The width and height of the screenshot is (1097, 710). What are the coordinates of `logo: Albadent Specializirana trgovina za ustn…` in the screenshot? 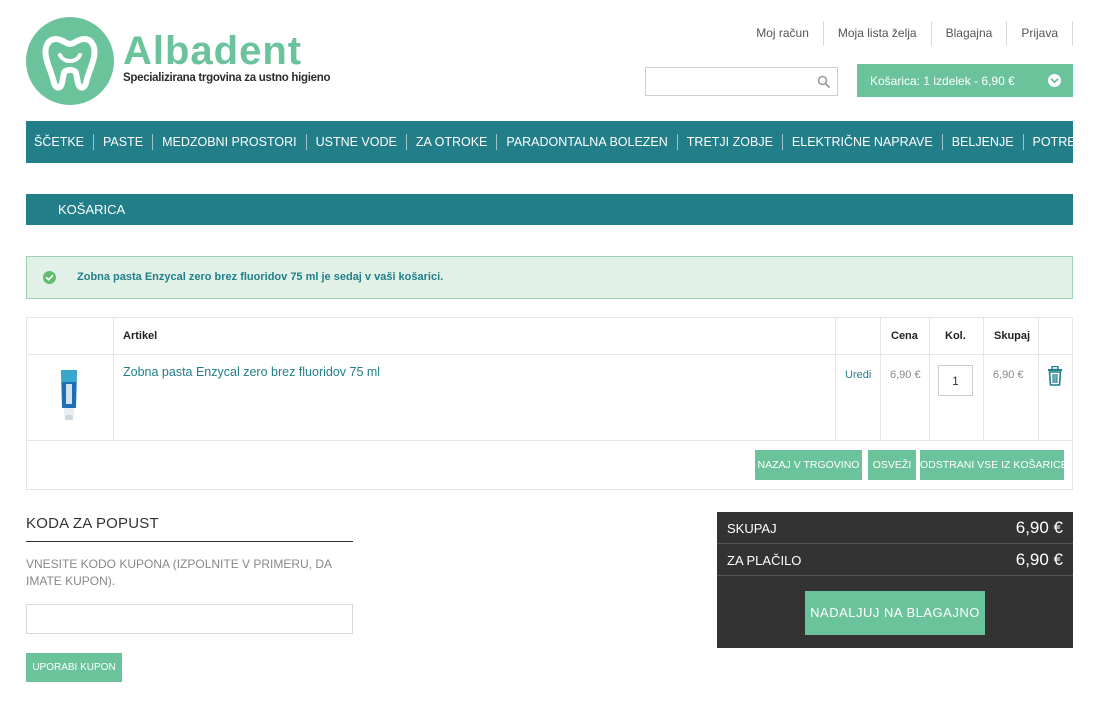 It's located at (178, 62).